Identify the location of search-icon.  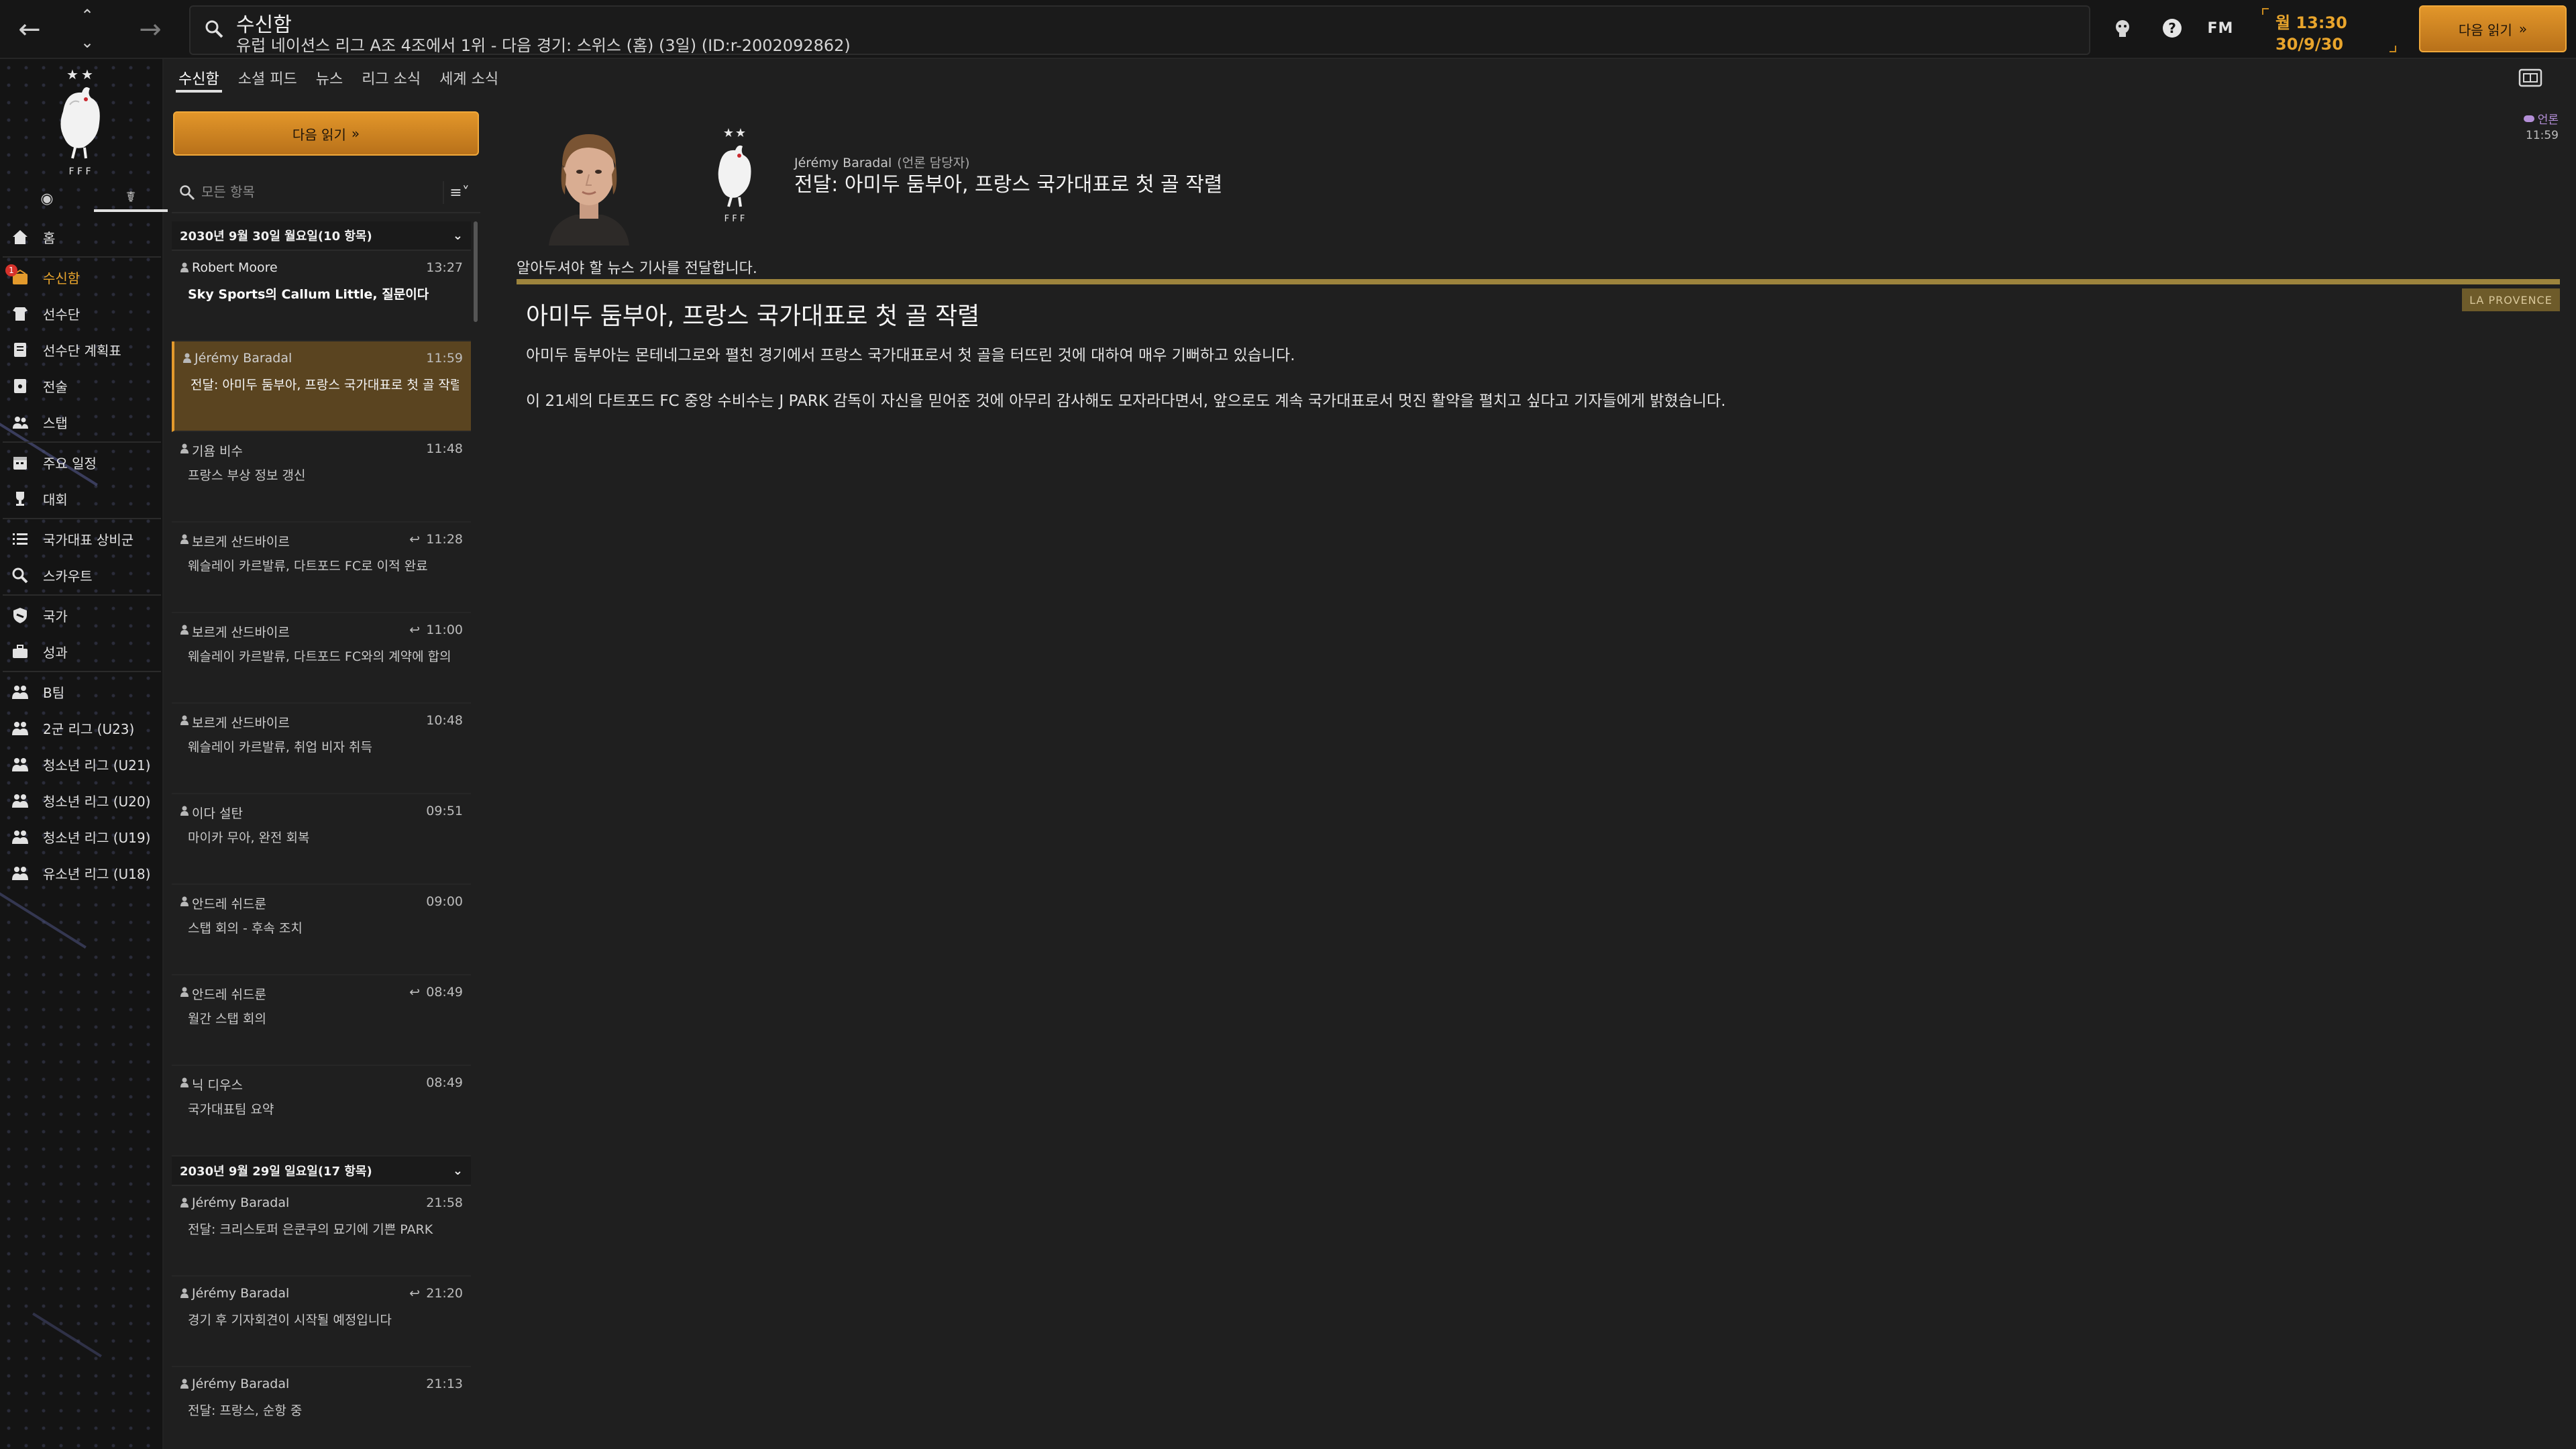
(214, 29).